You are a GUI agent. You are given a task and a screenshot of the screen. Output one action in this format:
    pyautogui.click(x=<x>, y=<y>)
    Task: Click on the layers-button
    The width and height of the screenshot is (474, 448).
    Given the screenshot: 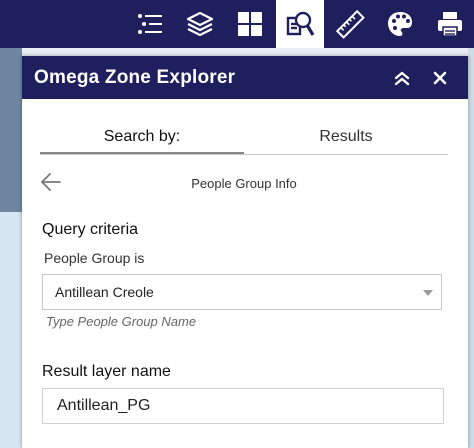 What is the action you would take?
    pyautogui.click(x=200, y=24)
    